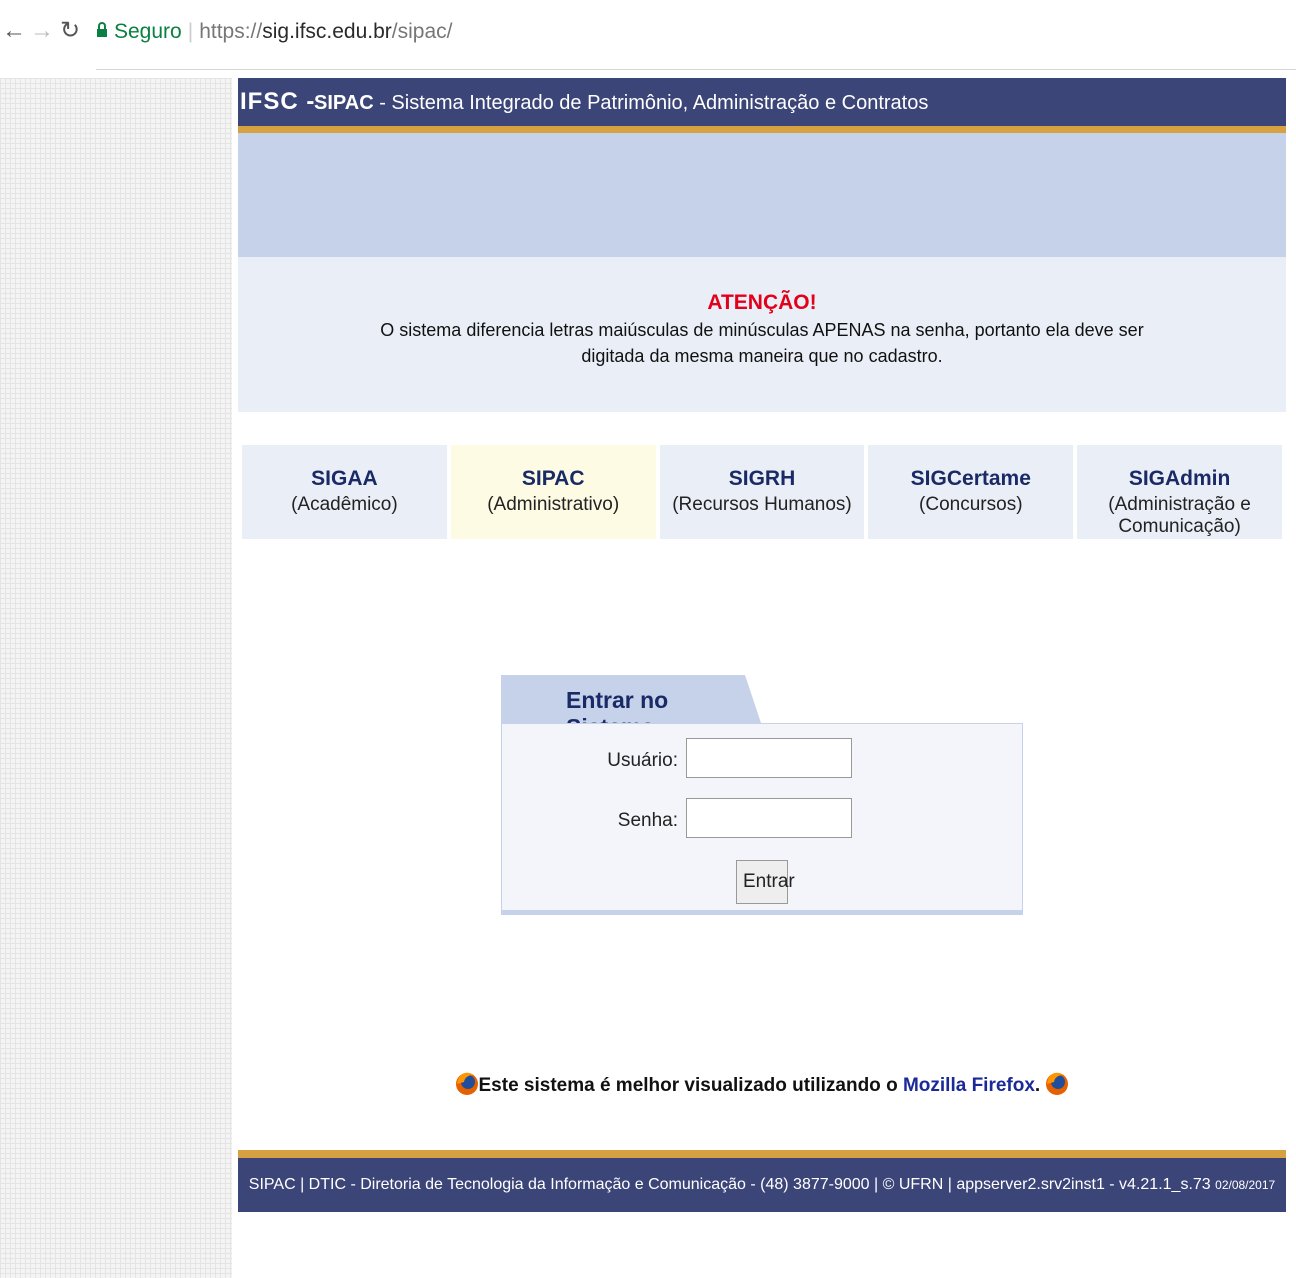 Image resolution: width=1296 pixels, height=1278 pixels. I want to click on system-desc: (Administração e Comunicação), so click(1179, 515).